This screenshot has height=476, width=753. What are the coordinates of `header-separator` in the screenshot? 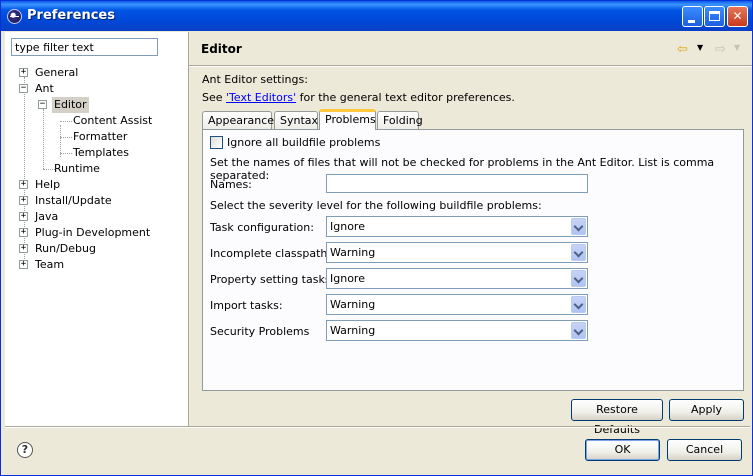 It's located at (470, 65).